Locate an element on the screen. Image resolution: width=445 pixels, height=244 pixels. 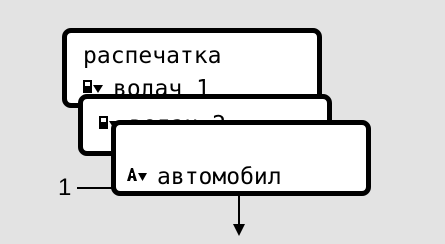
menu-item-vehicle: автомобил is located at coordinates (204, 178).